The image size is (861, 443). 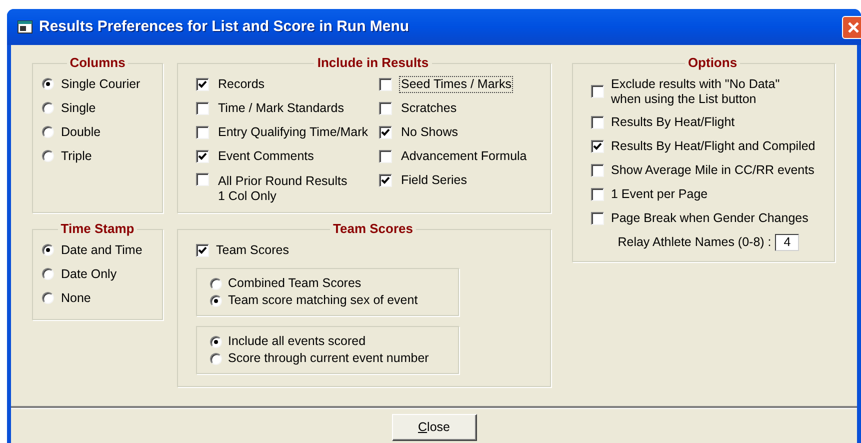 I want to click on option-label: None, so click(x=76, y=298).